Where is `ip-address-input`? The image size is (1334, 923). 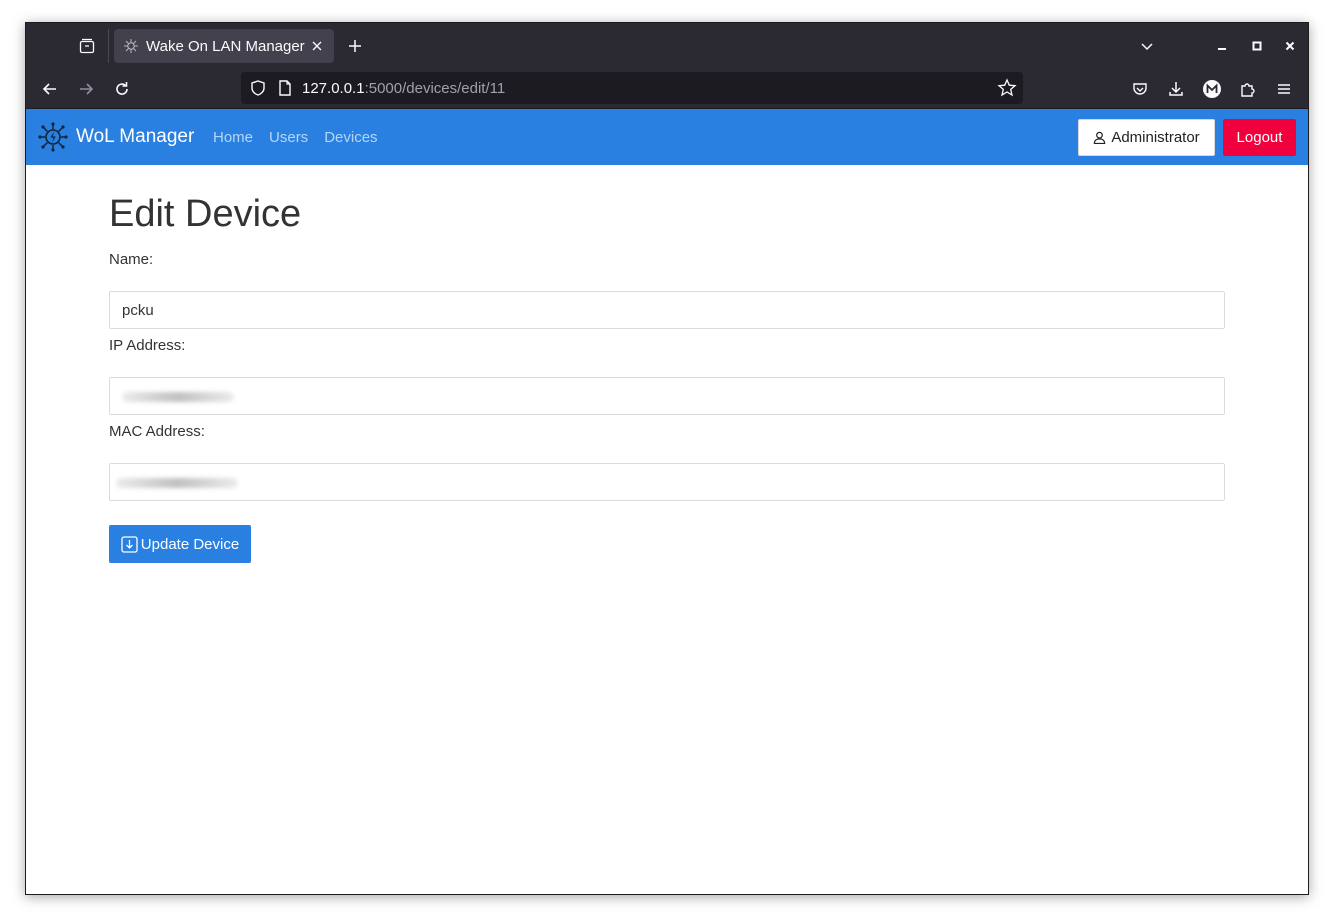
ip-address-input is located at coordinates (667, 396).